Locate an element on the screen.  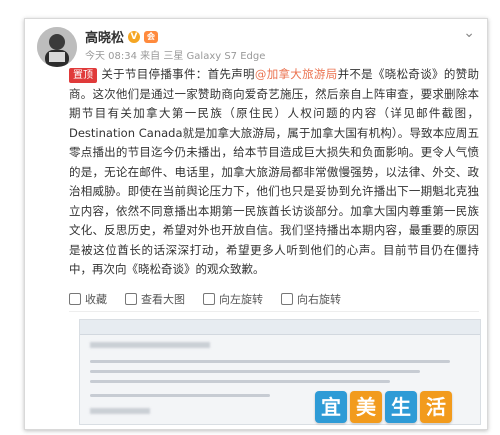
watermark-char: 生 is located at coordinates (401, 407).